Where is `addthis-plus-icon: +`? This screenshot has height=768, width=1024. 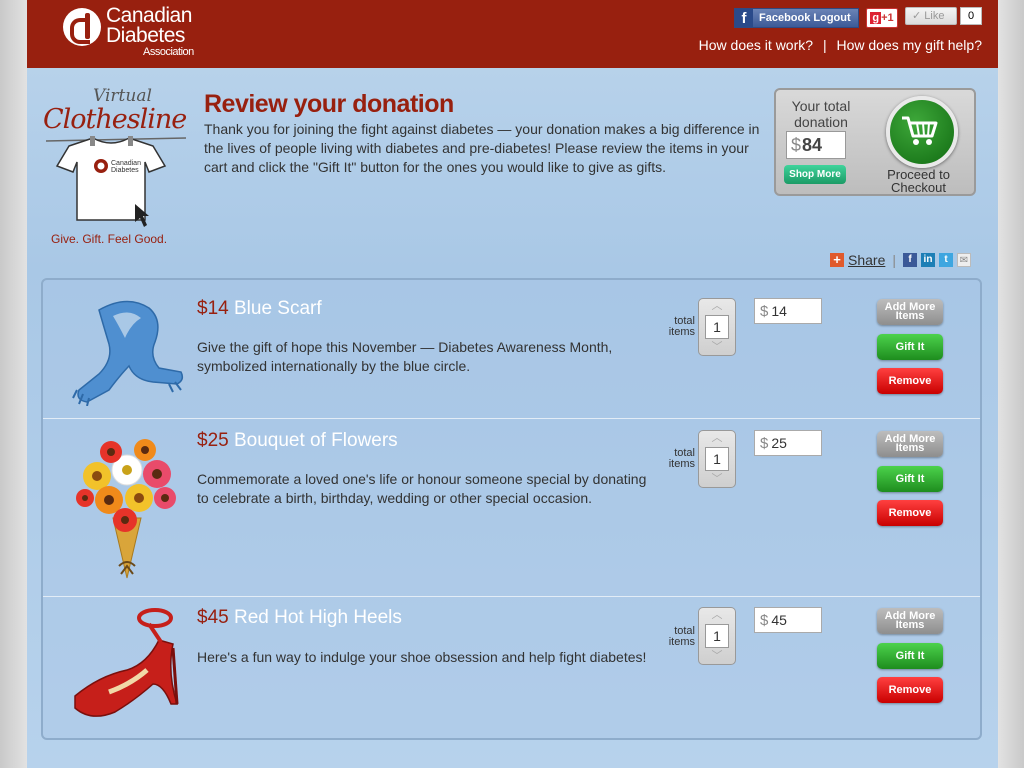
addthis-plus-icon: + is located at coordinates (837, 260).